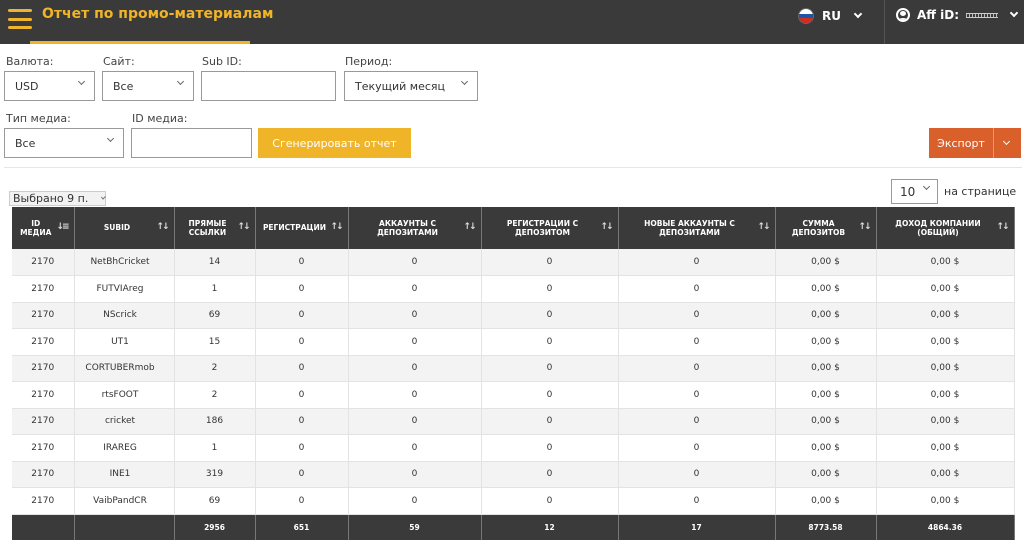 The image size is (1024, 548). Describe the element at coordinates (124, 395) in the screenshot. I see `table-cell: rtsFOOT` at that location.